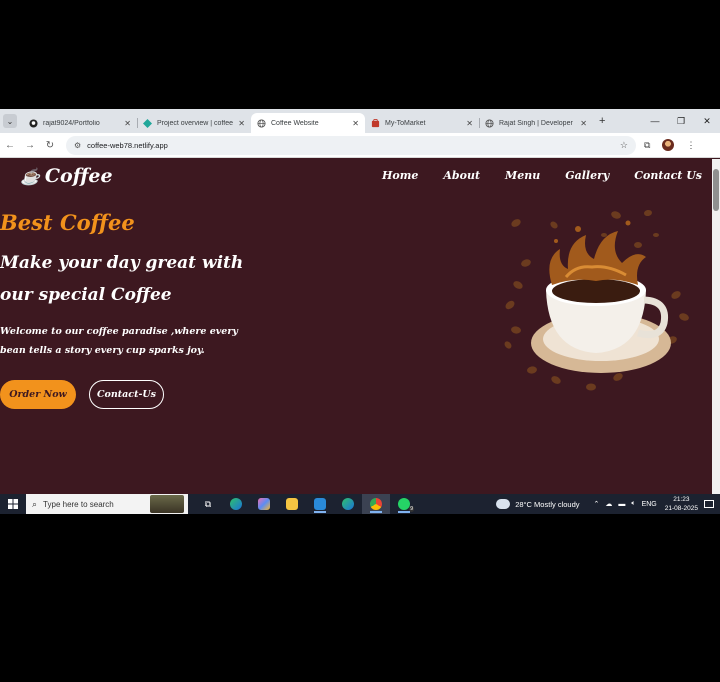  Describe the element at coordinates (602, 121) in the screenshot. I see `new-tab-button: +` at that location.